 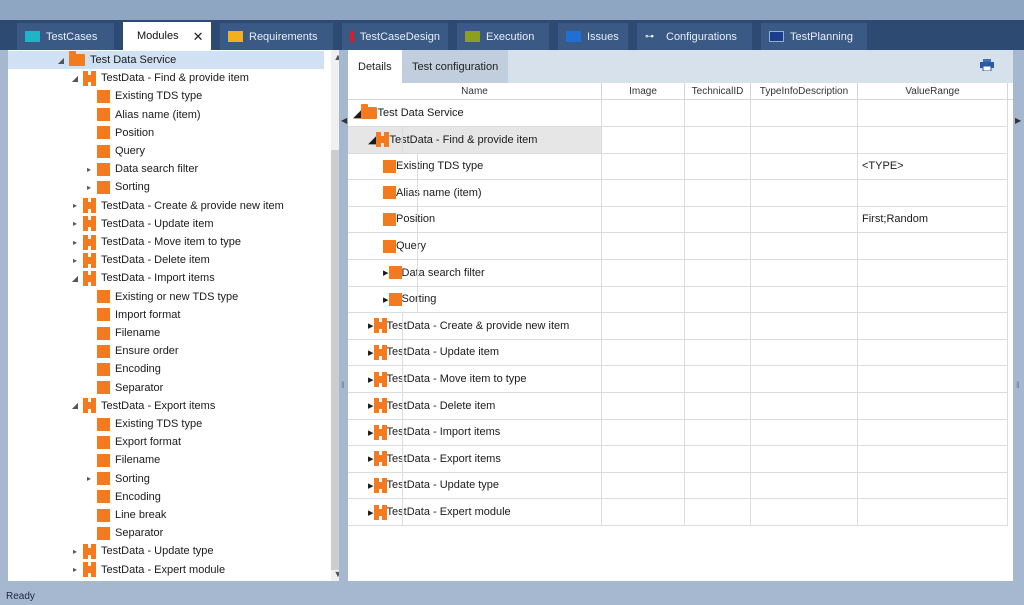 What do you see at coordinates (678, 246) in the screenshot?
I see `grid-row: Query` at bounding box center [678, 246].